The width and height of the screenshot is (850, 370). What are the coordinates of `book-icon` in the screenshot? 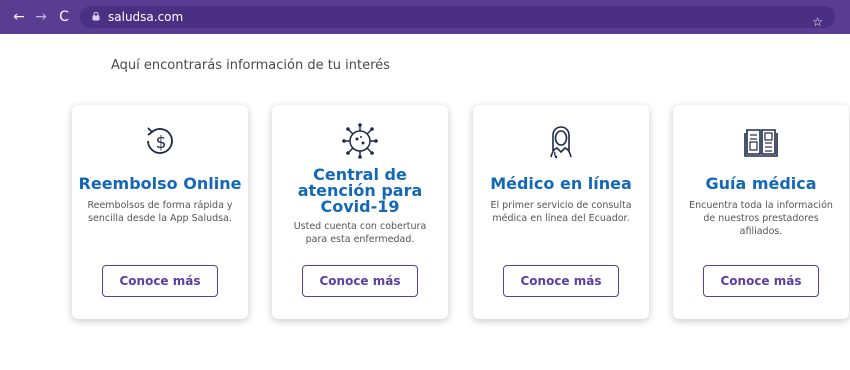 It's located at (761, 143).